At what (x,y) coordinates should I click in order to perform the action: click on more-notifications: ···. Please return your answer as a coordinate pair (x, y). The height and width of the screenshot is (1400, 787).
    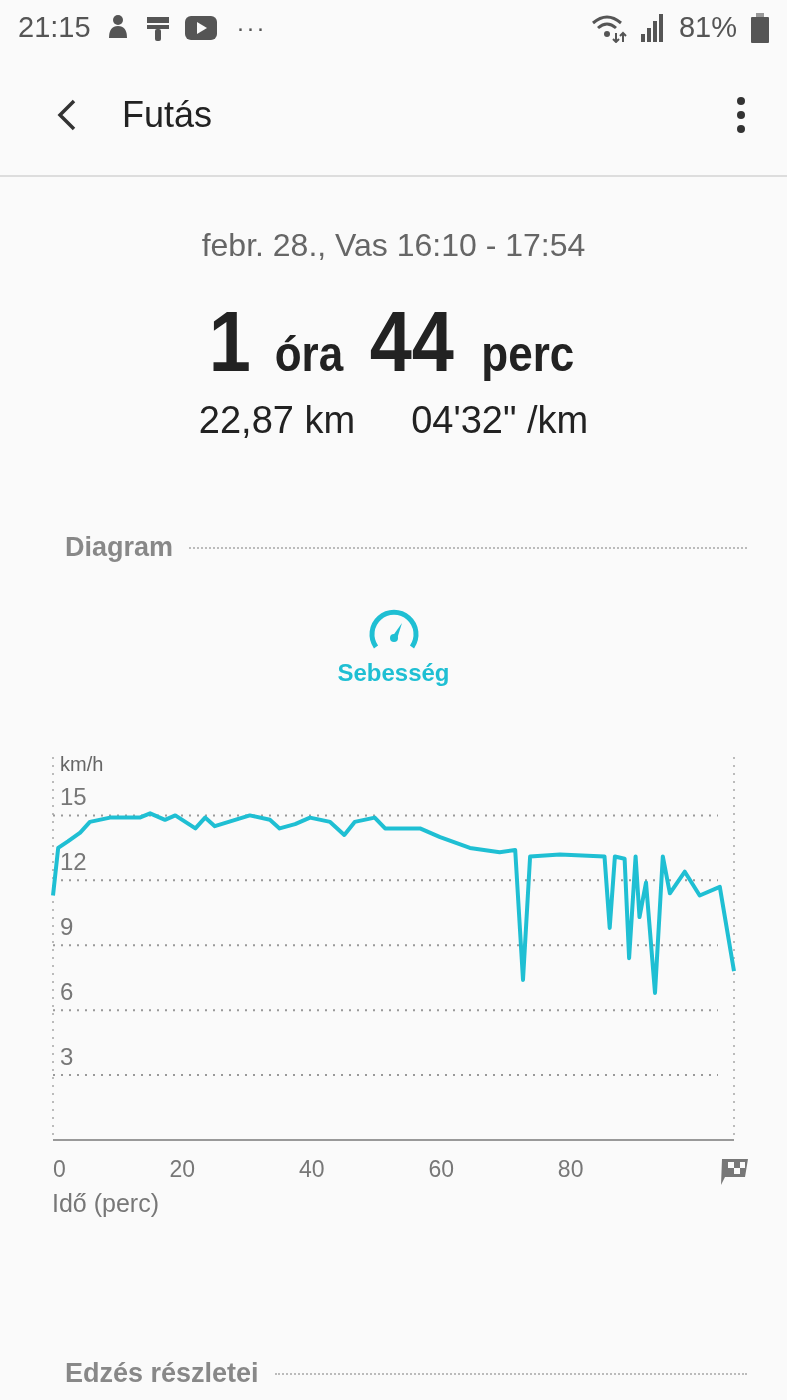
    Looking at the image, I should click on (251, 27).